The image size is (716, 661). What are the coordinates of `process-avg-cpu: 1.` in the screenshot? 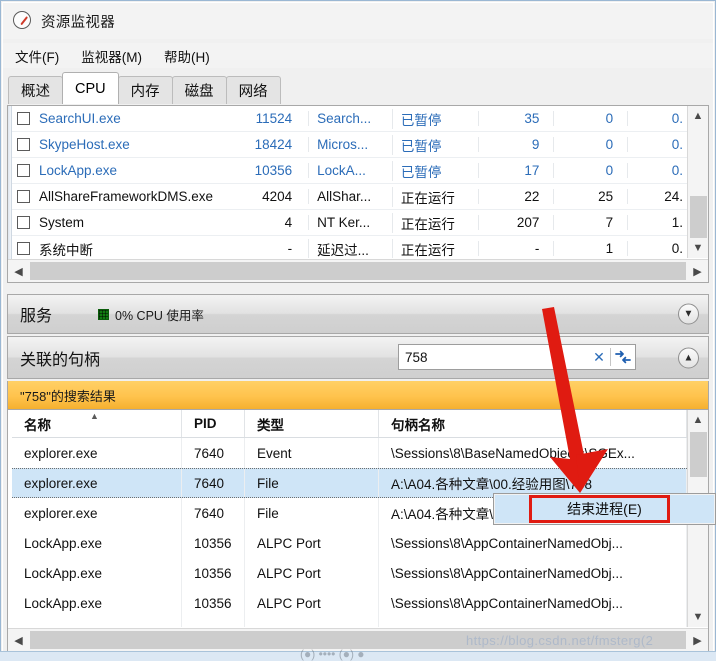 It's located at (657, 222).